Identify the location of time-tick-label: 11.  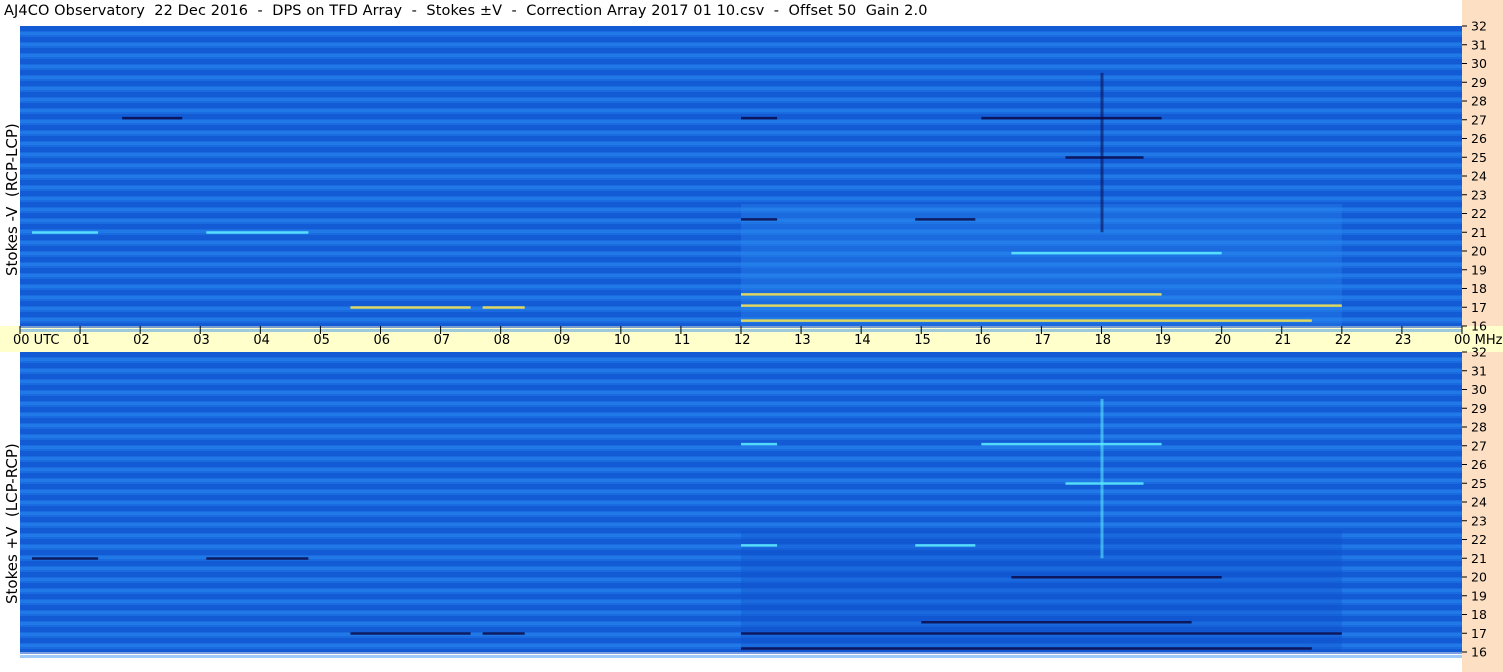
(682, 340).